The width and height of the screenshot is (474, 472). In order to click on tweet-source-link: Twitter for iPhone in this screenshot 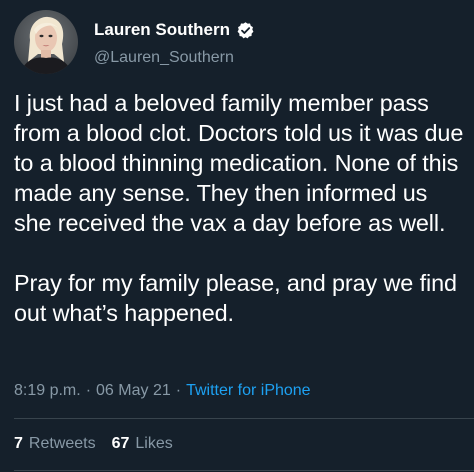, I will do `click(248, 391)`.